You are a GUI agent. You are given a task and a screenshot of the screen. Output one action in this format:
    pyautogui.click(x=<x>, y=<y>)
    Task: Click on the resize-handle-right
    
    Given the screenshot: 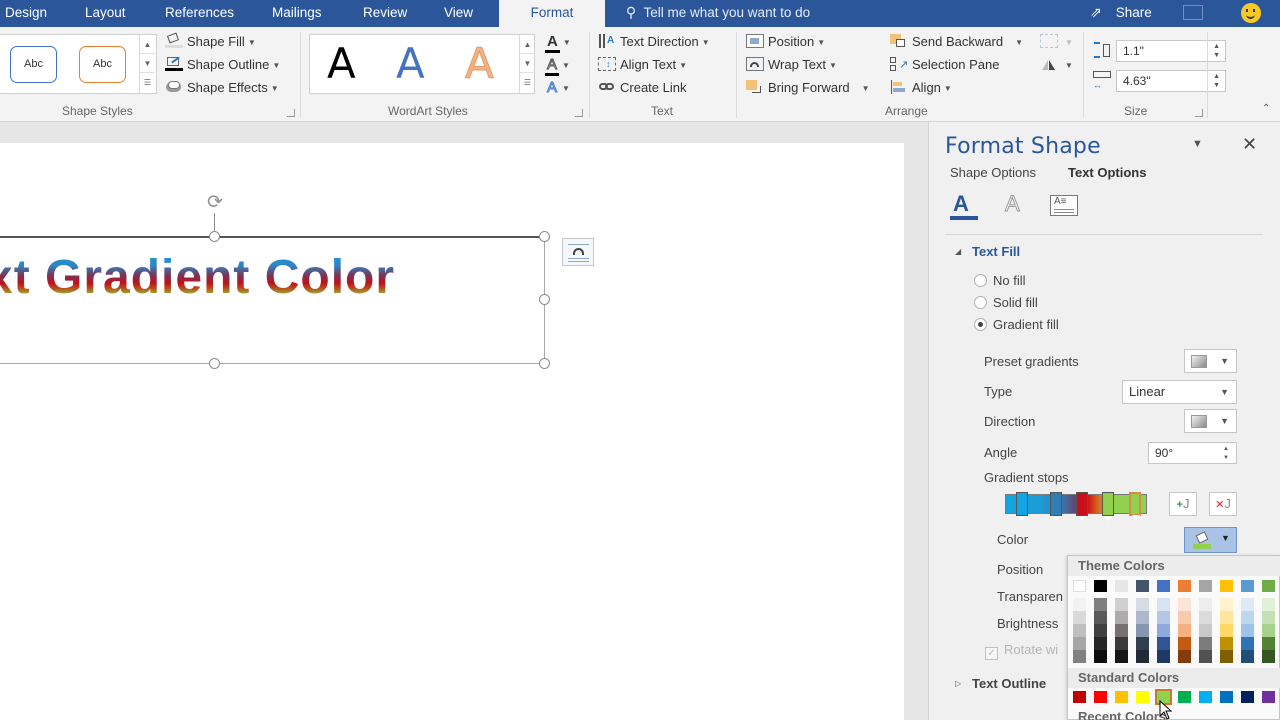 What is the action you would take?
    pyautogui.click(x=544, y=299)
    